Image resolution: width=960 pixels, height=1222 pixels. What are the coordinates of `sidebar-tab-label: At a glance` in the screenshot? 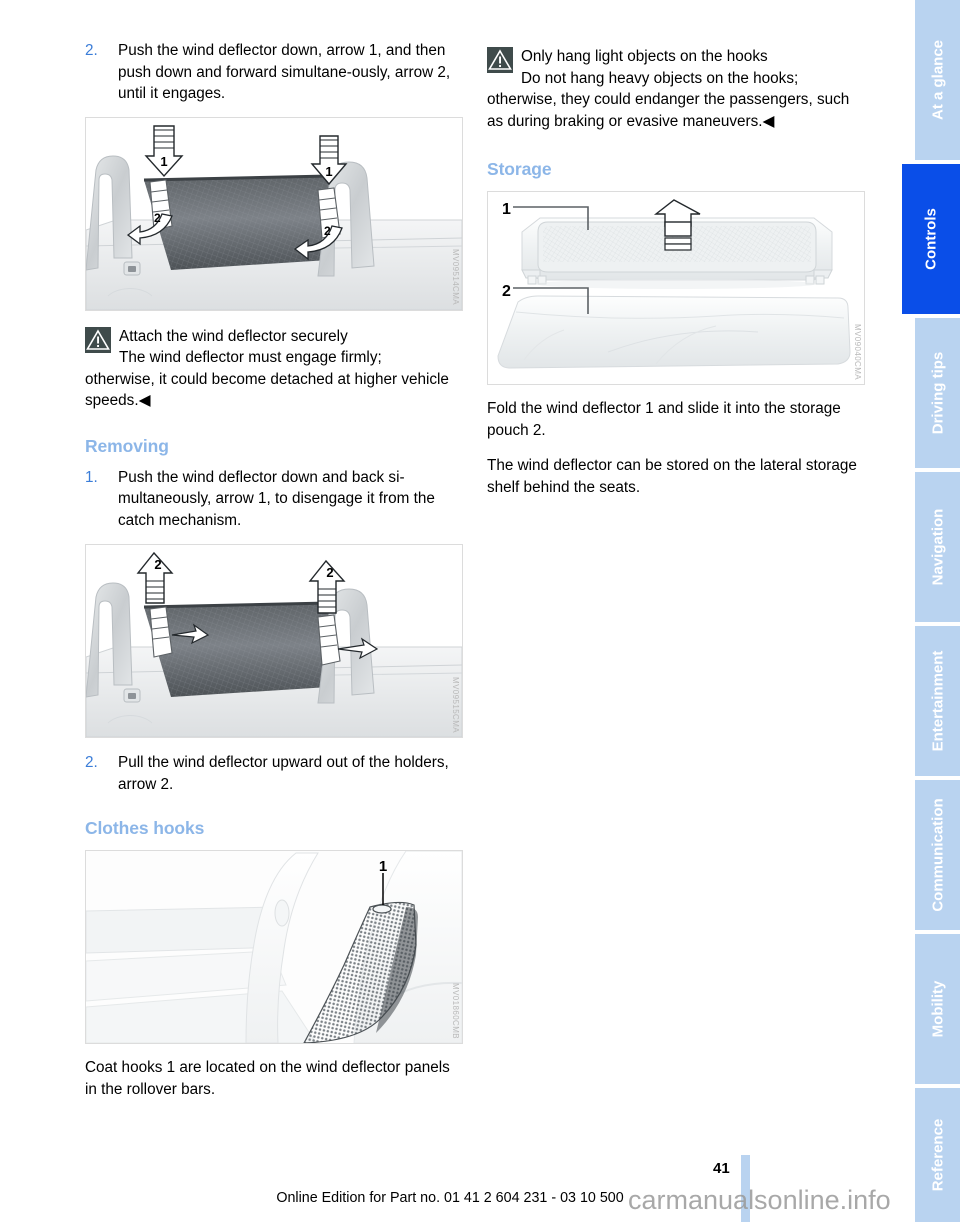 It's located at (937, 80).